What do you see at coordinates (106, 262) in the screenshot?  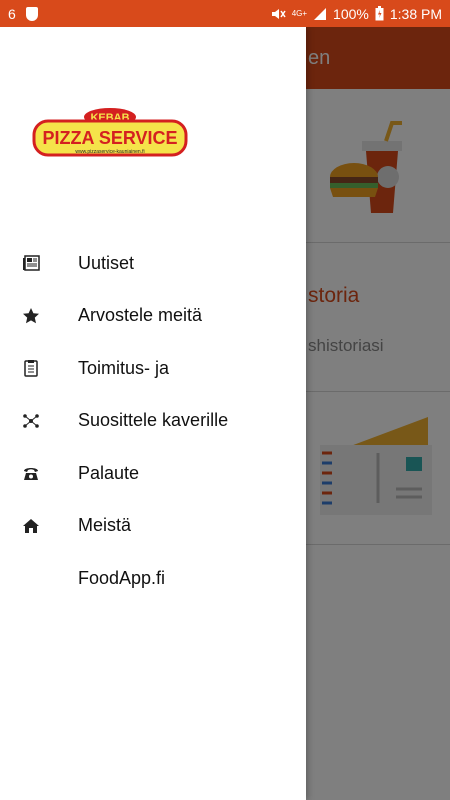 I see `drawer-item-label: Uutiset` at bounding box center [106, 262].